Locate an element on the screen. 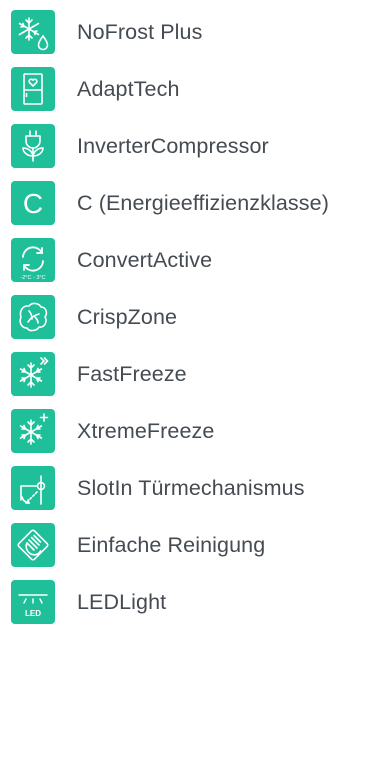  feature-item-einfache-reinigung: Einfache Reinigung is located at coordinates (192, 545).